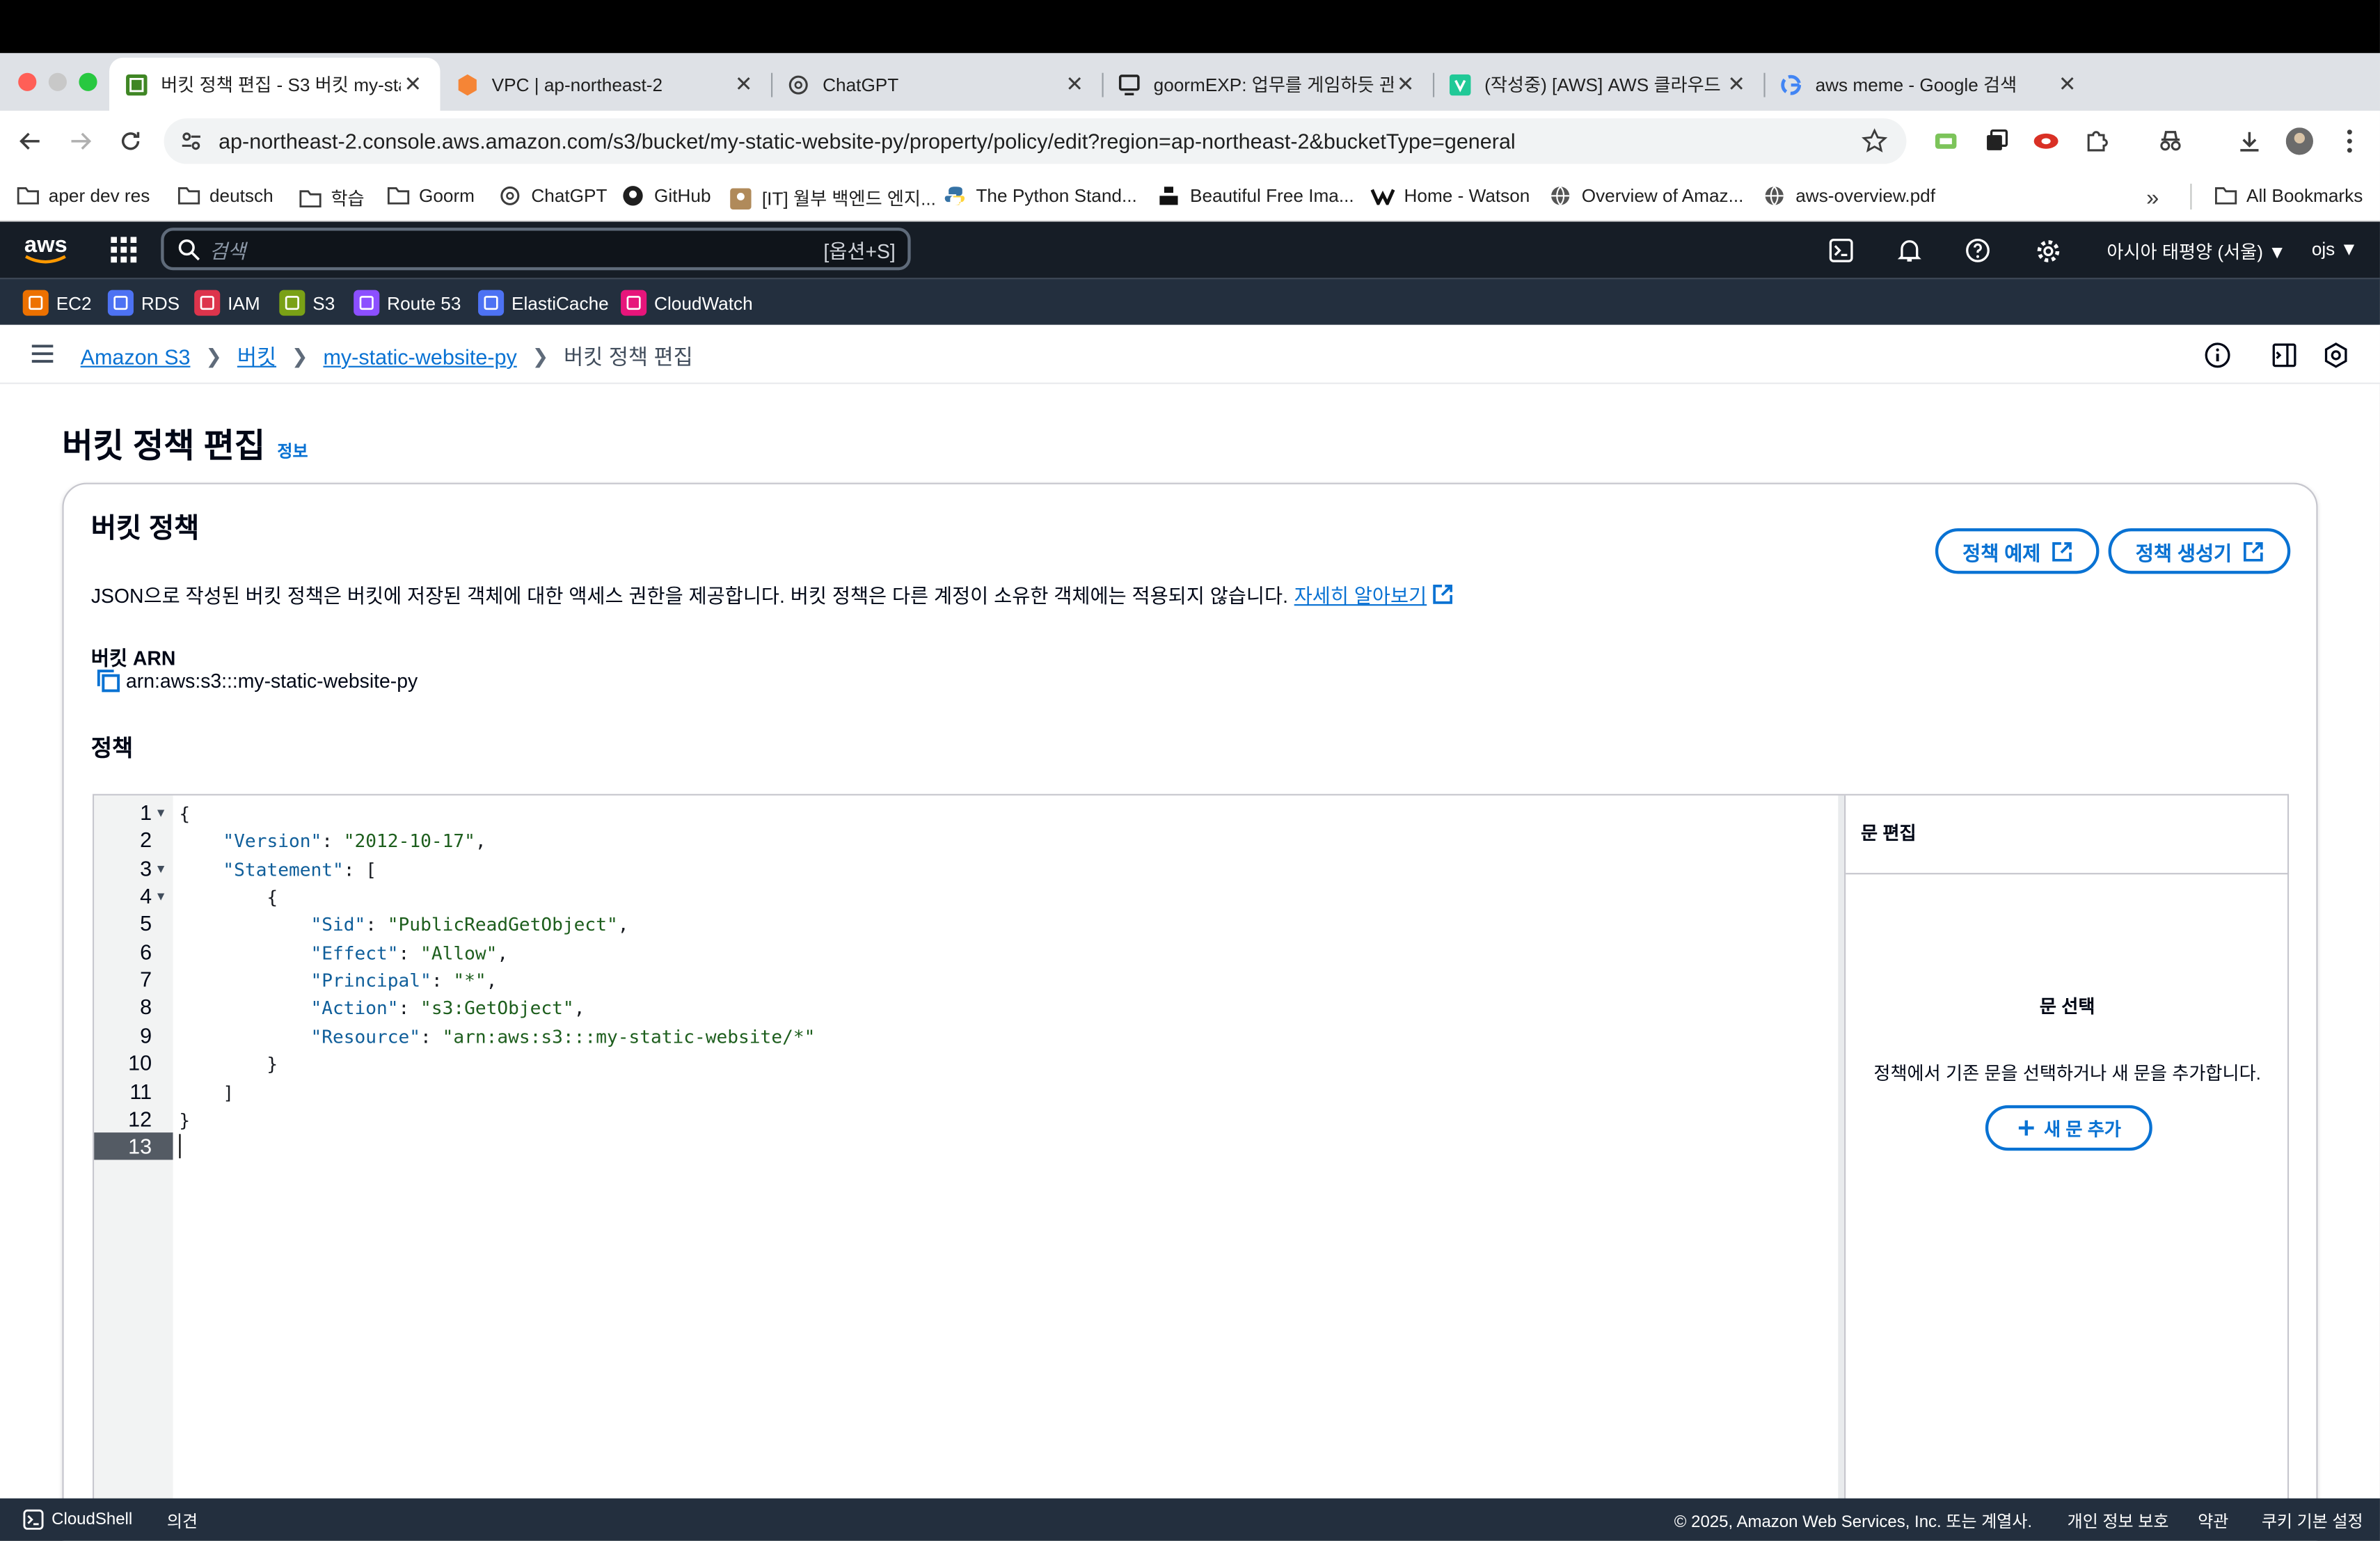 This screenshot has height=1541, width=2380. I want to click on download-icon, so click(2250, 141).